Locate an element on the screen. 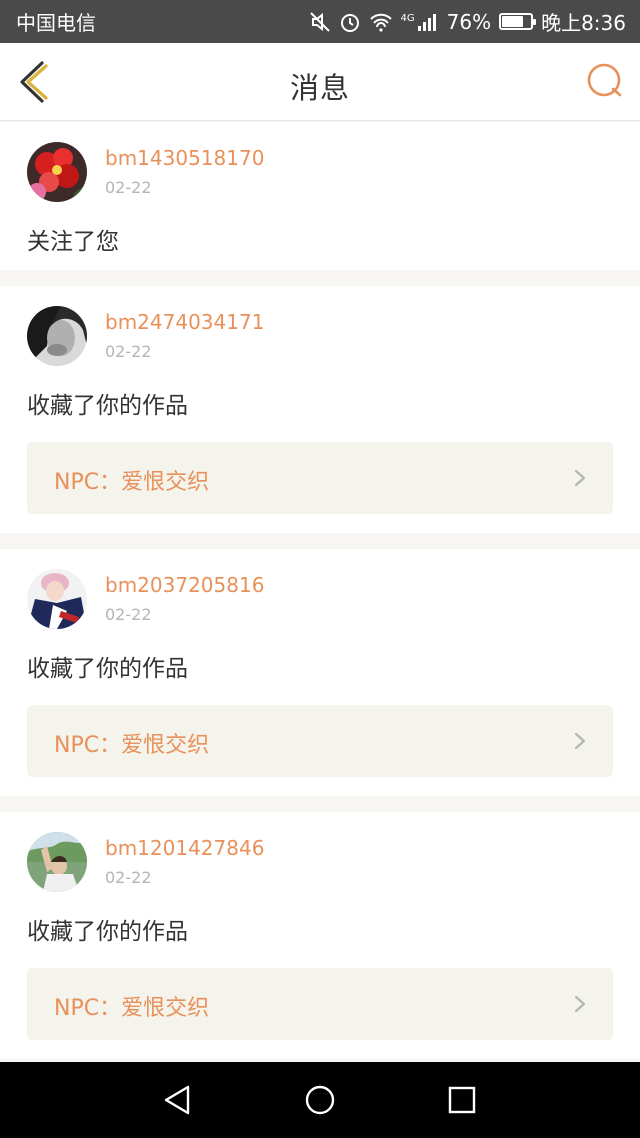 Image resolution: width=640 pixels, height=1138 pixels. battery-percent: 76% is located at coordinates (469, 21).